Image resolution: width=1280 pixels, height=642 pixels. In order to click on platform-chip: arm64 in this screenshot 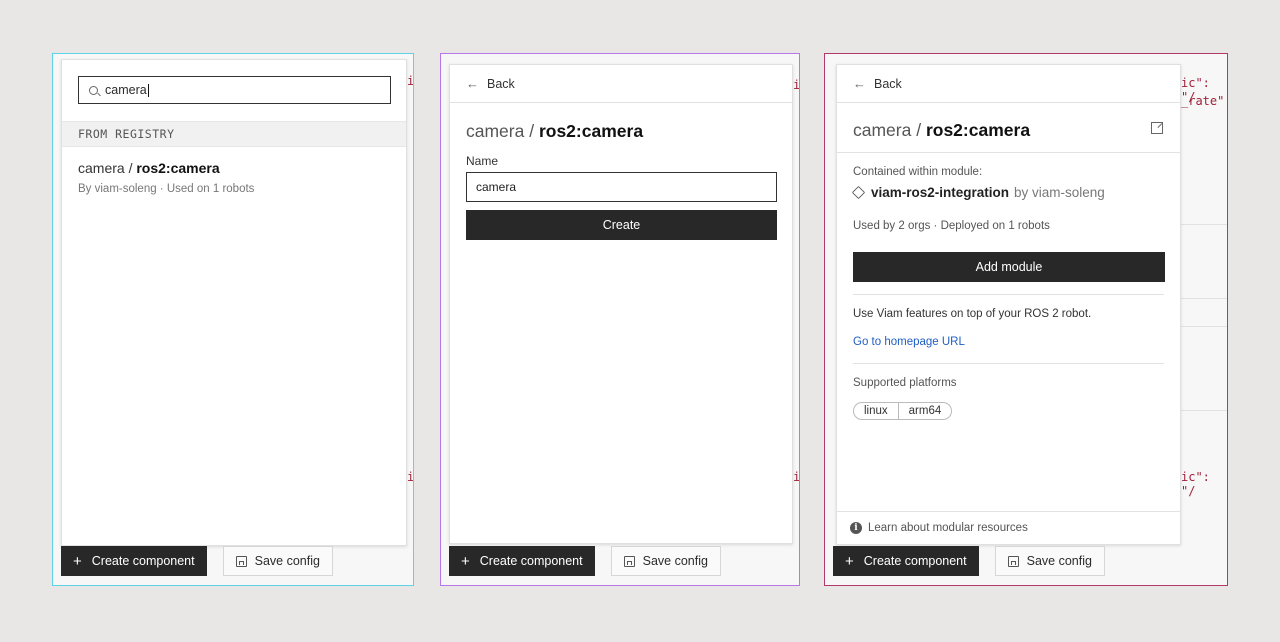, I will do `click(925, 411)`.